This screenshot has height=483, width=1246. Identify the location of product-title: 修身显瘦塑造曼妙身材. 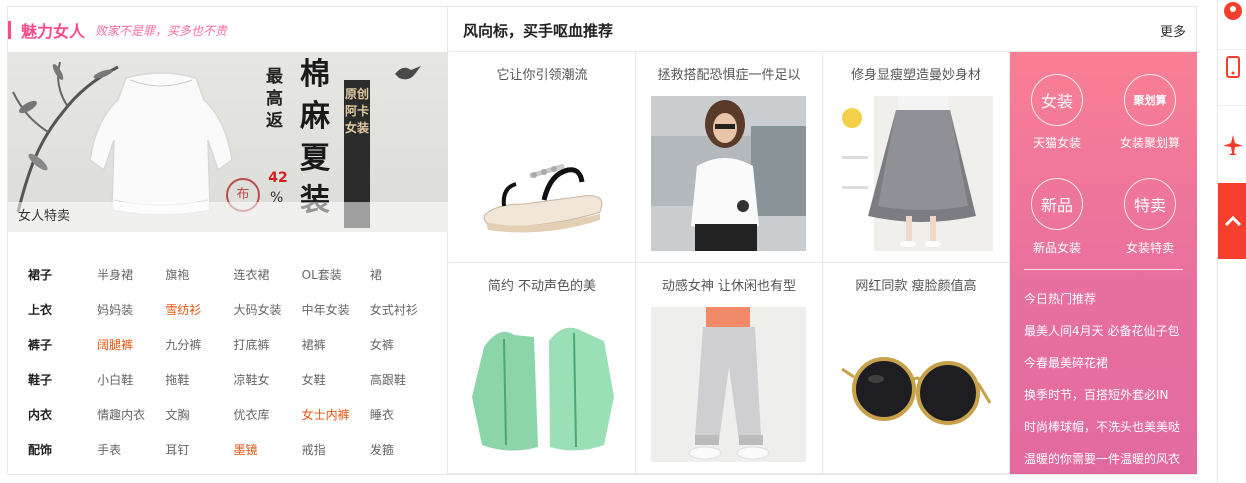
(916, 73).